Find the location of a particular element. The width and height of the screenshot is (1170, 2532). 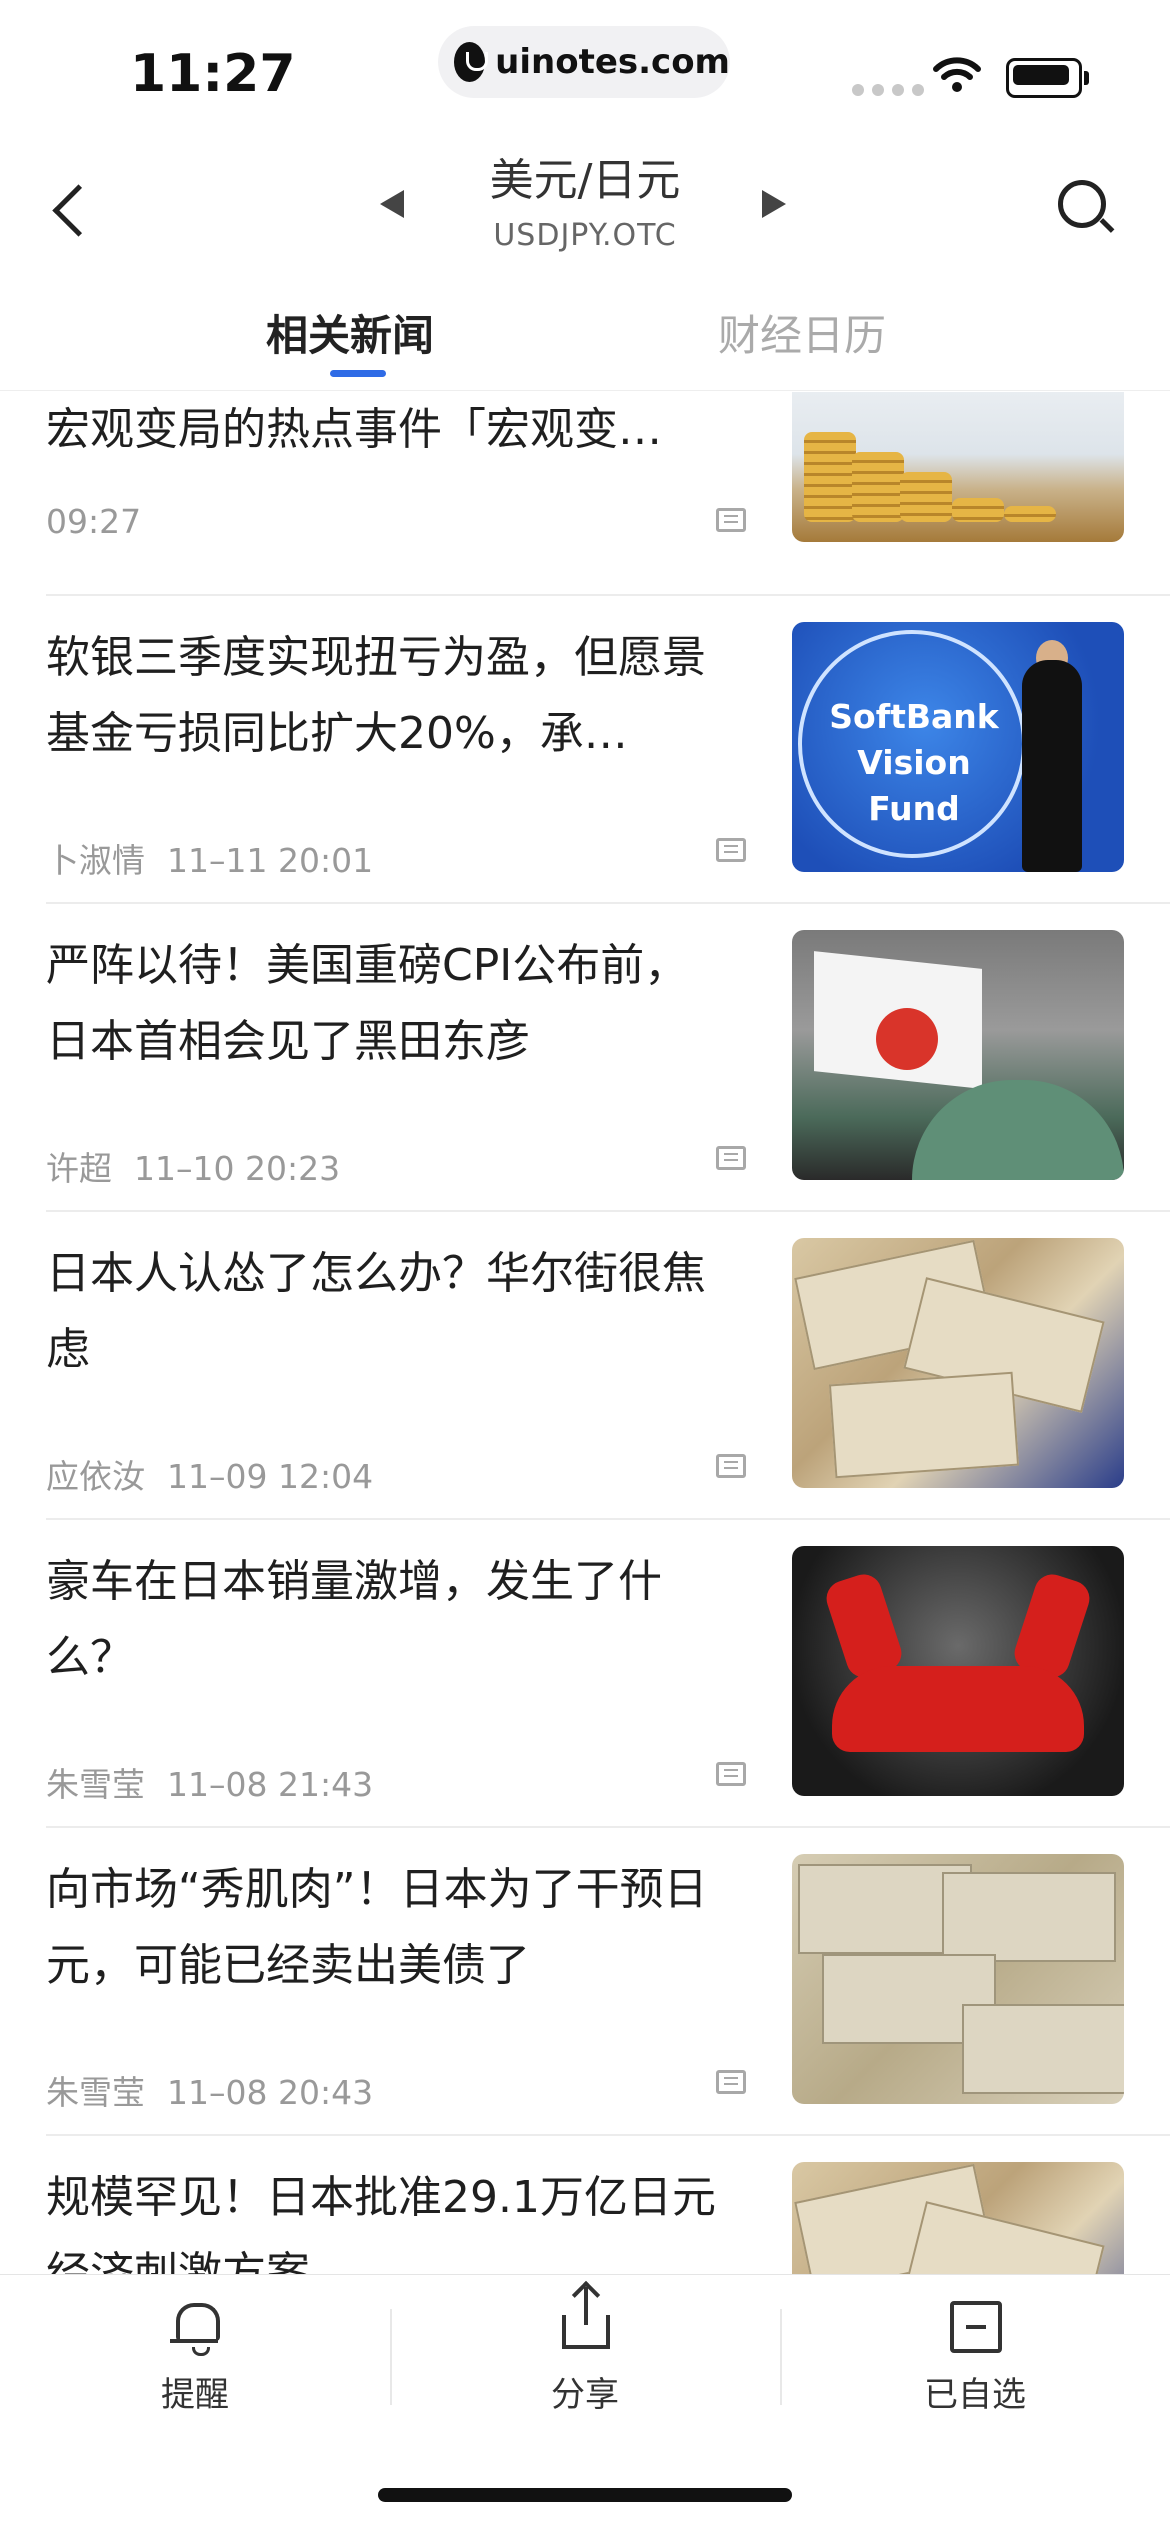

alert-label: 提醒 is located at coordinates (195, 2395).